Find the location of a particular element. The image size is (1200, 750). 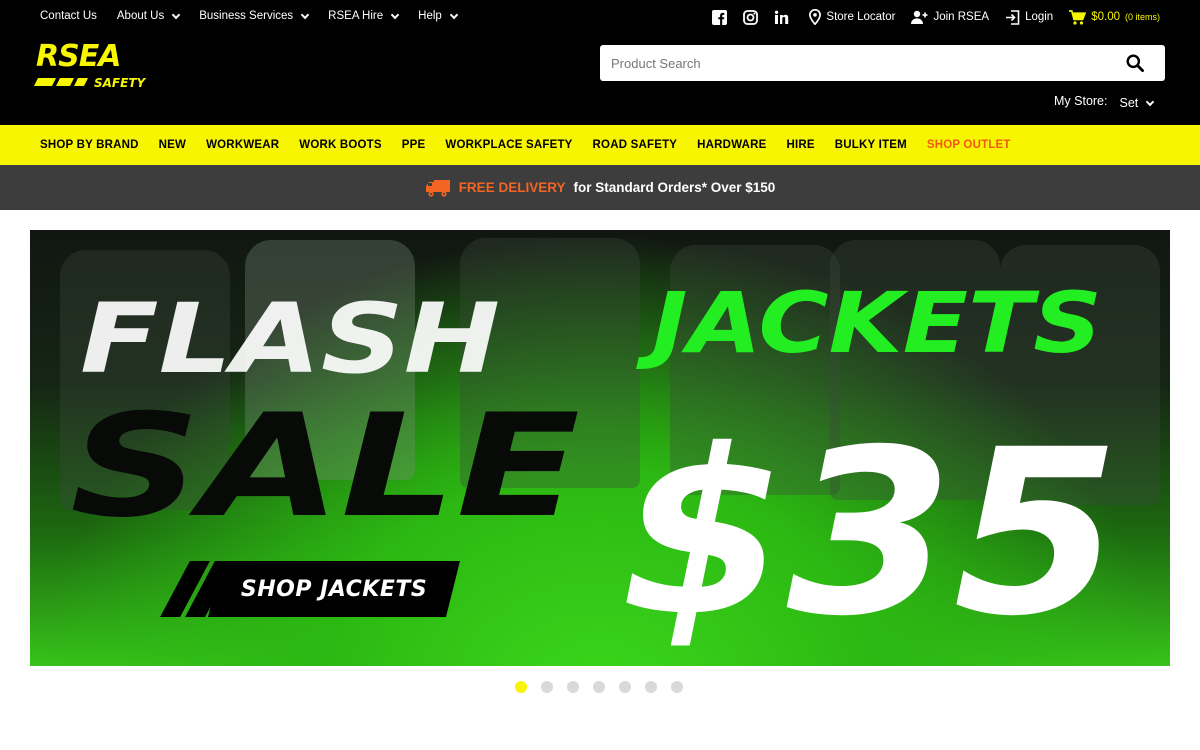

login-icon is located at coordinates (1013, 17).